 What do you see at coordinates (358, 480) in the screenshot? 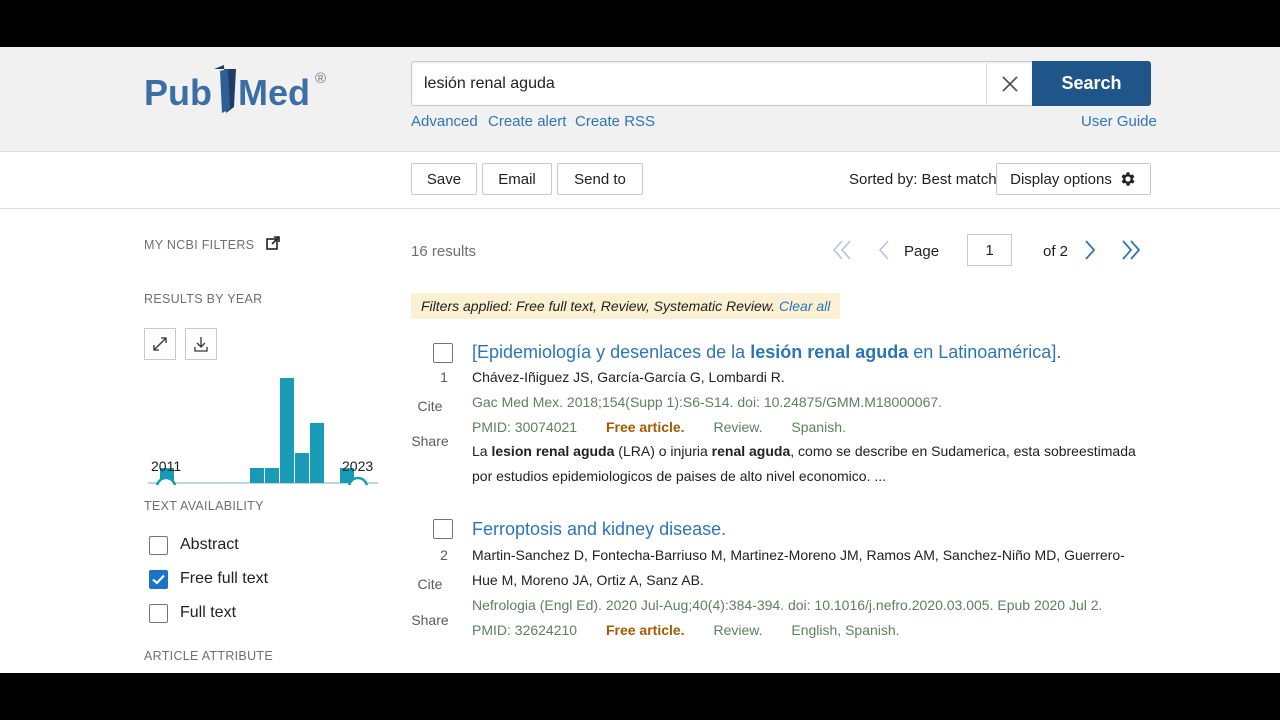
I see `year-range-end-handle` at bounding box center [358, 480].